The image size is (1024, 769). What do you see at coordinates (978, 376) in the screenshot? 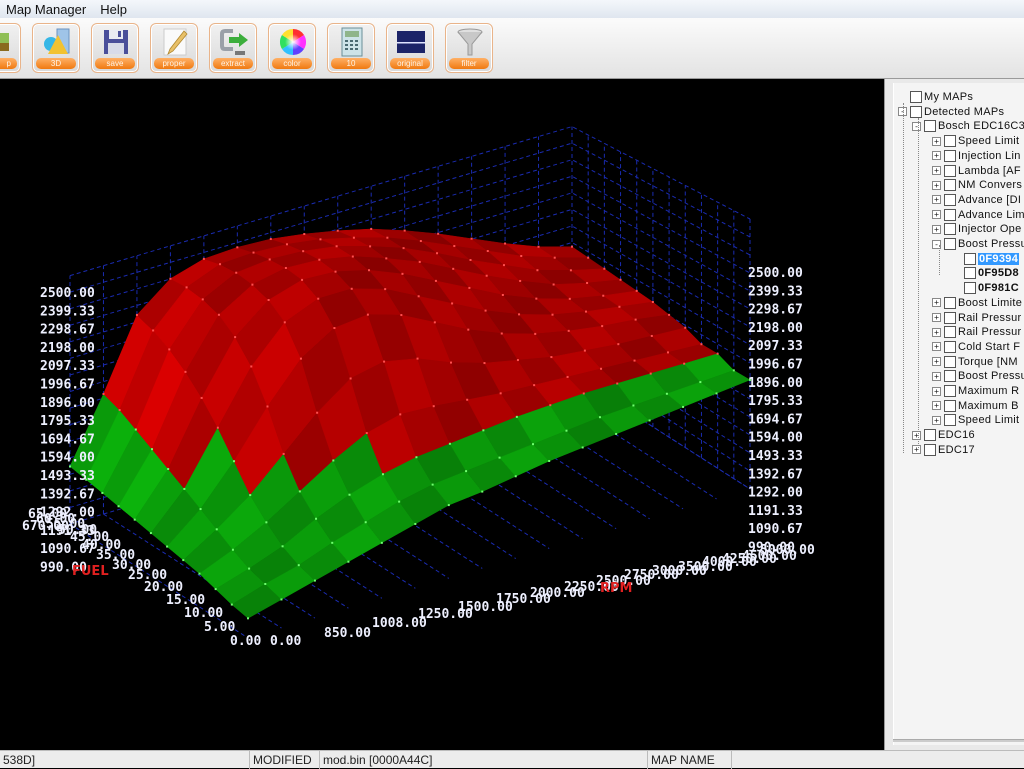
I see `tree-node: + Boost Pressu` at bounding box center [978, 376].